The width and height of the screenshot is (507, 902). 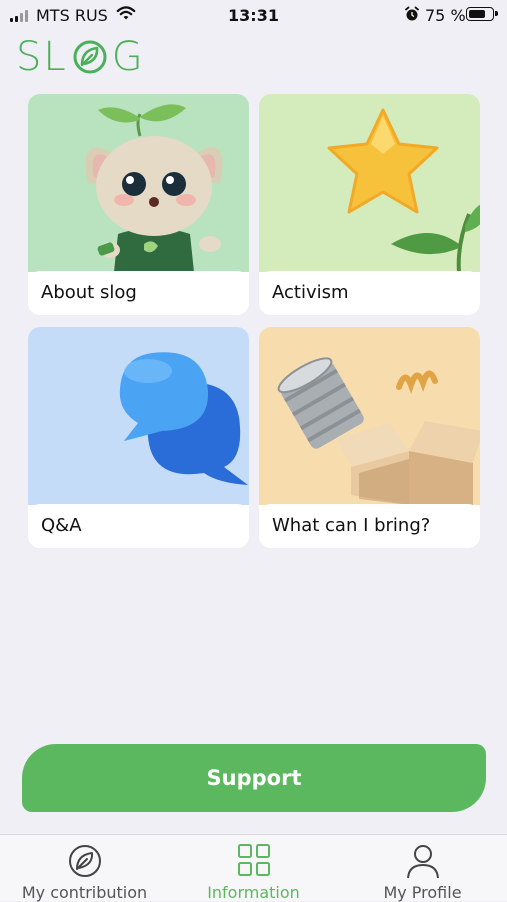 I want to click on support-button-label: Support, so click(x=254, y=778).